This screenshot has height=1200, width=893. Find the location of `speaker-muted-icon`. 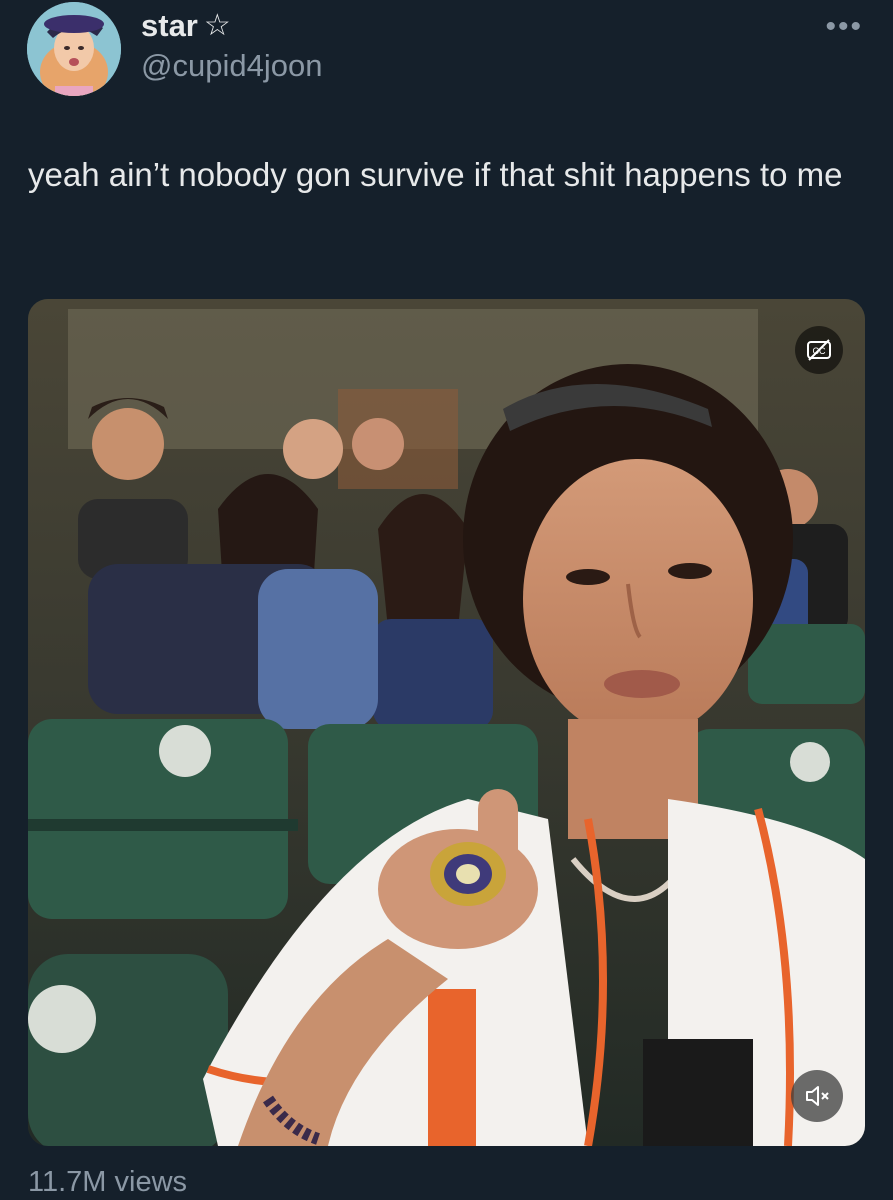

speaker-muted-icon is located at coordinates (817, 1096).